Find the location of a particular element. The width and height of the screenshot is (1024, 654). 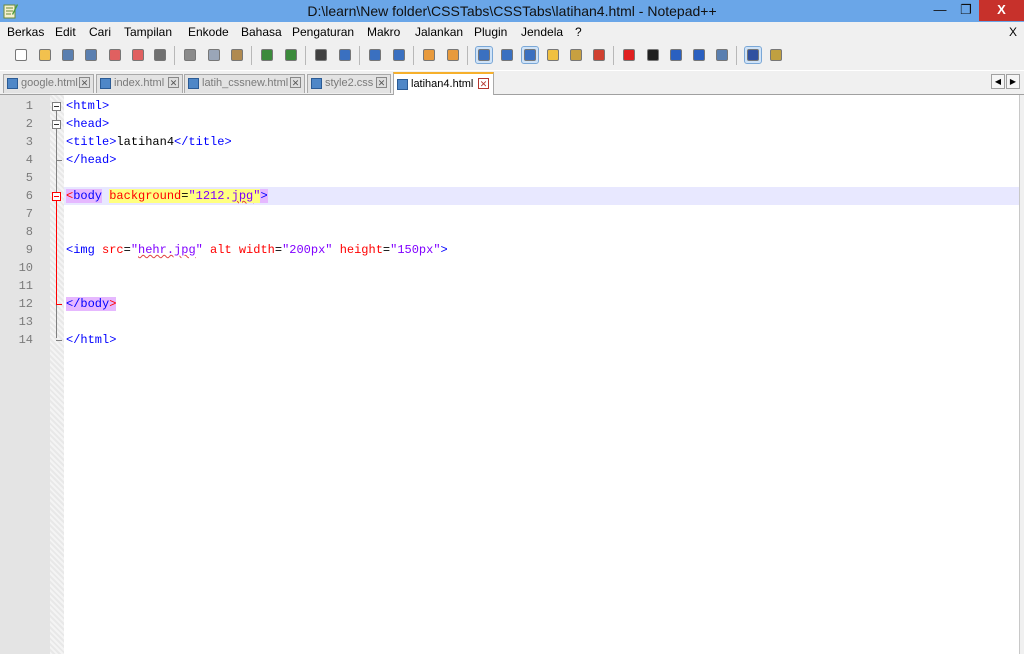

stop-macro-icon is located at coordinates (653, 55).